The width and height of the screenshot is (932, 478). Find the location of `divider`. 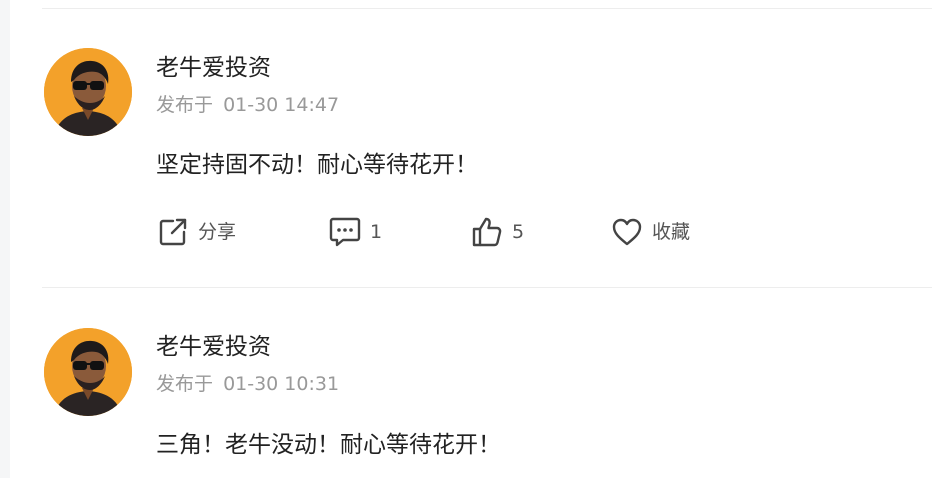

divider is located at coordinates (487, 287).